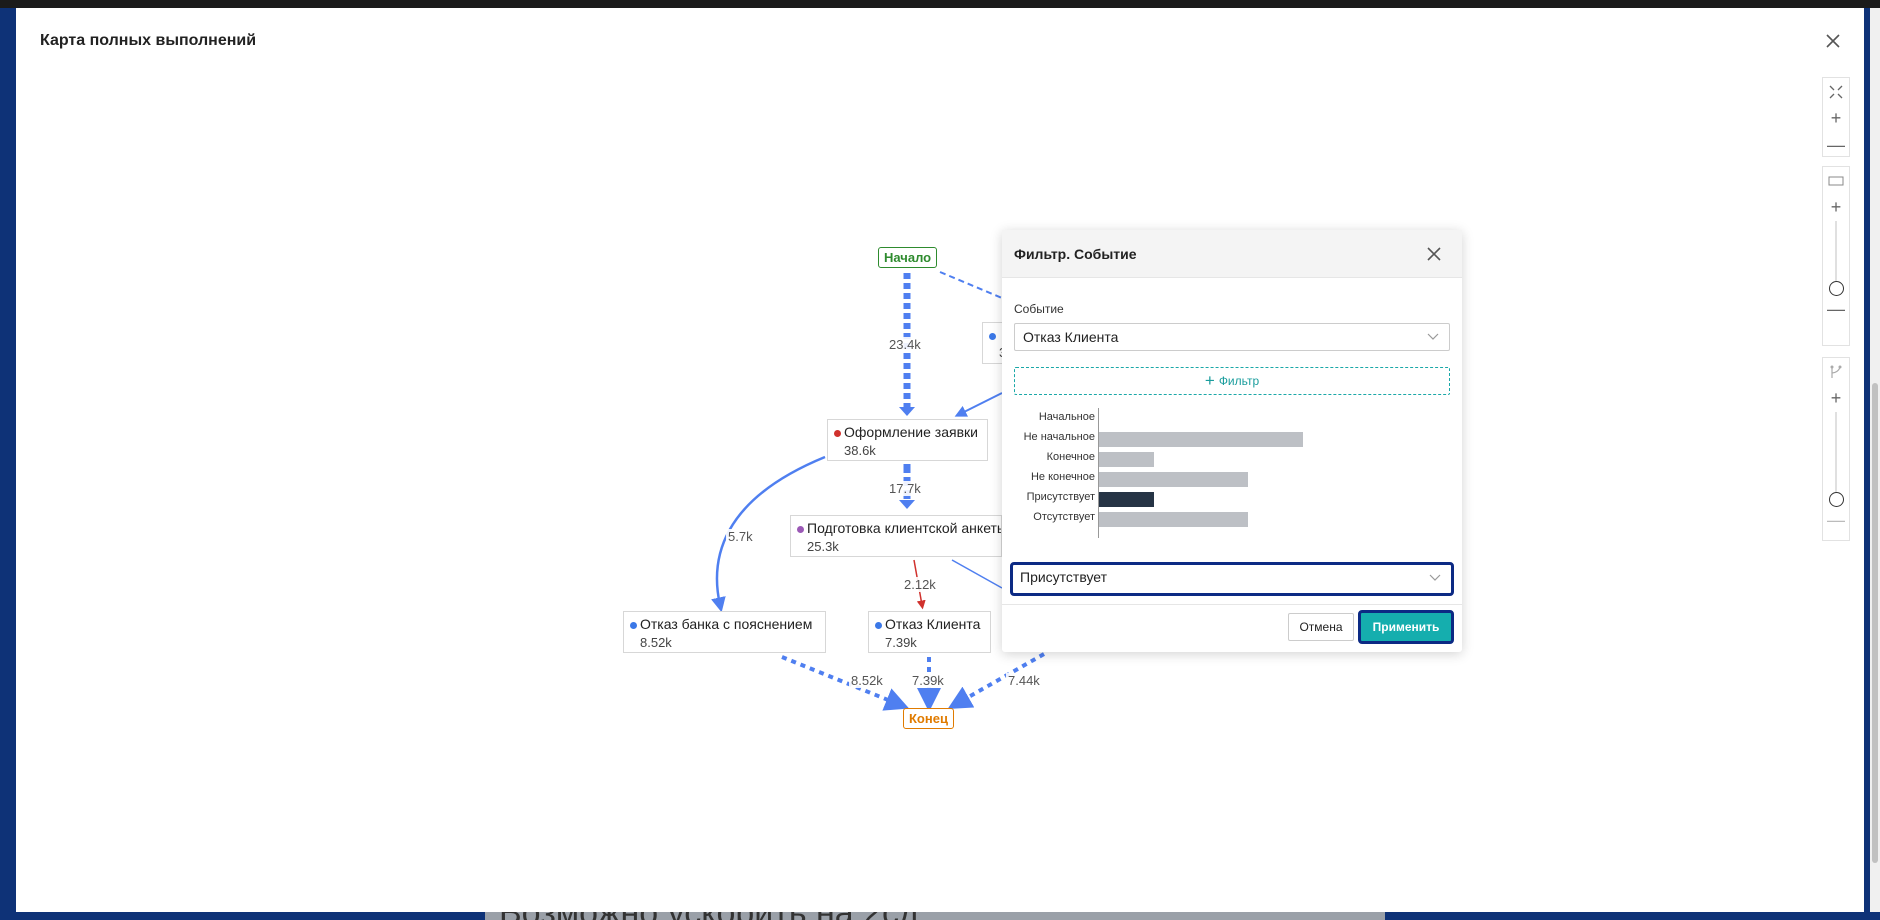 Image resolution: width=1880 pixels, height=920 pixels. I want to click on node-detail-icon, so click(1836, 180).